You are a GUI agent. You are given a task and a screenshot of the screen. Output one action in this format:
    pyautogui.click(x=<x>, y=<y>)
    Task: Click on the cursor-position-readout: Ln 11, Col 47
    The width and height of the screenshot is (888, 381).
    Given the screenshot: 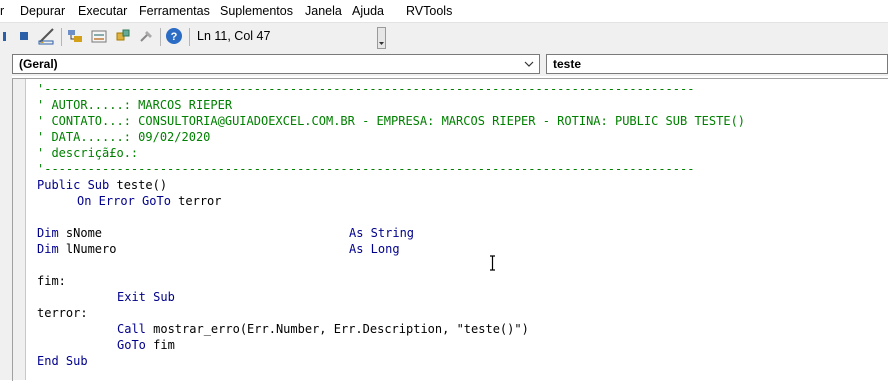 What is the action you would take?
    pyautogui.click(x=234, y=36)
    